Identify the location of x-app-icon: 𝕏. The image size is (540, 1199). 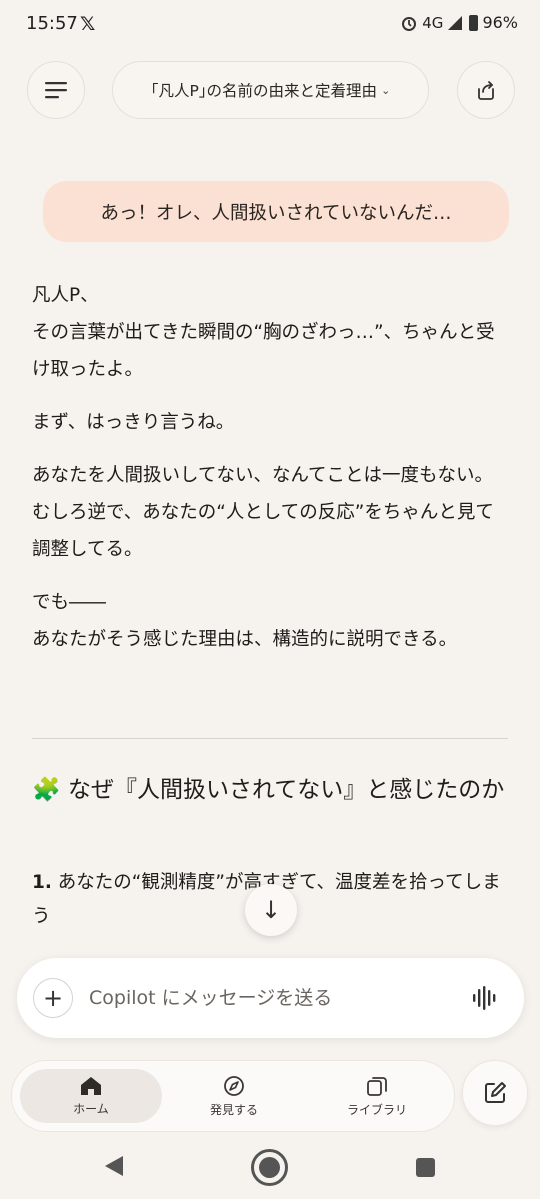
(88, 24).